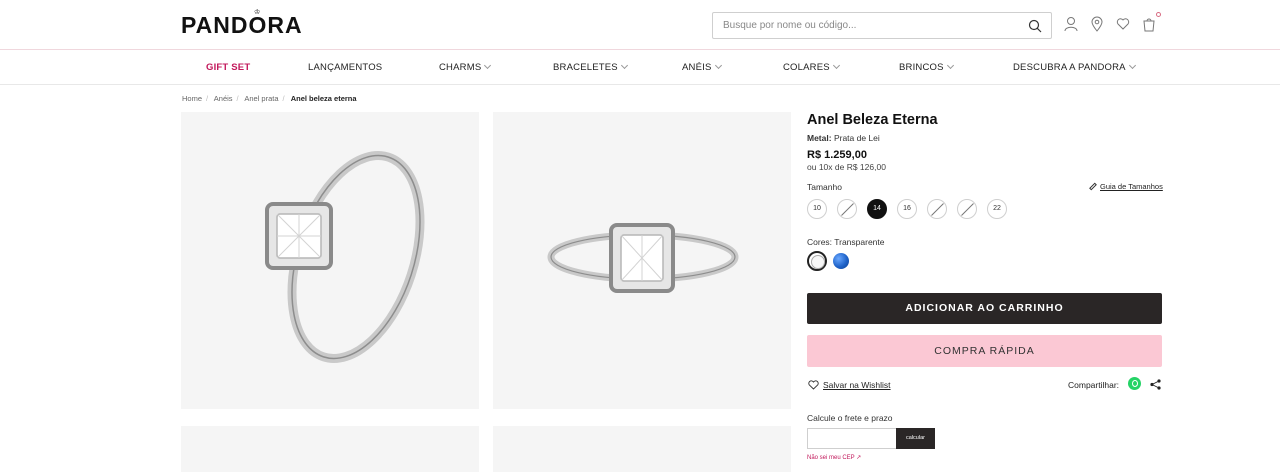 The width and height of the screenshot is (1280, 472). Describe the element at coordinates (1035, 26) in the screenshot. I see `search-icon` at that location.